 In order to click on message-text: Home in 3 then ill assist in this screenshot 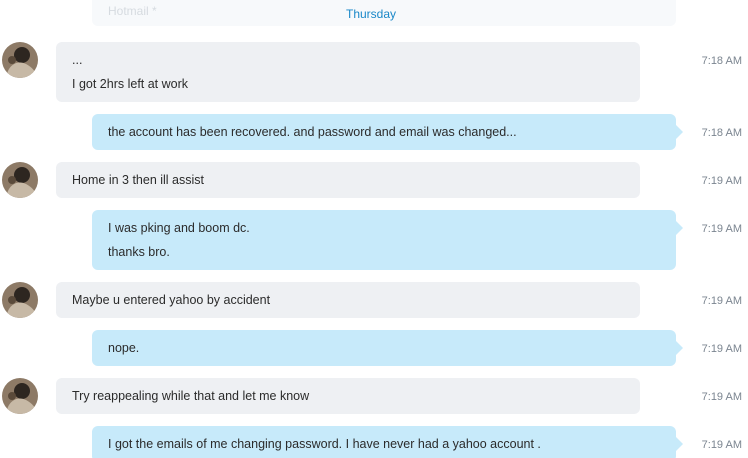, I will do `click(138, 180)`.